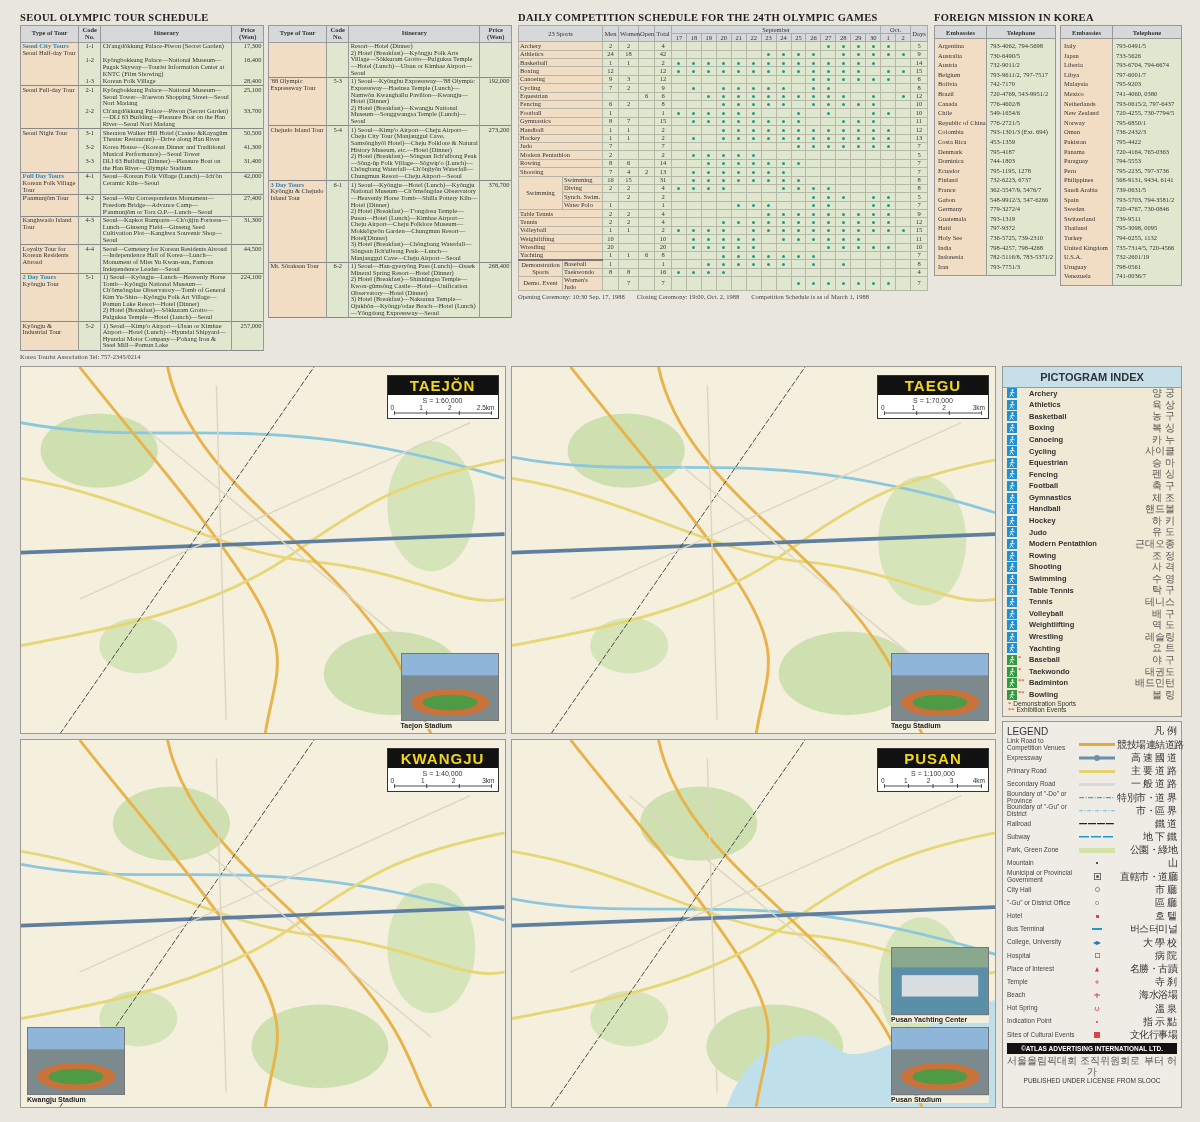 The image size is (1200, 1122). Describe the element at coordinates (115, 17) in the screenshot. I see `section-title: SEOUL OLYMPIC TOUR SCHEDULE` at that location.